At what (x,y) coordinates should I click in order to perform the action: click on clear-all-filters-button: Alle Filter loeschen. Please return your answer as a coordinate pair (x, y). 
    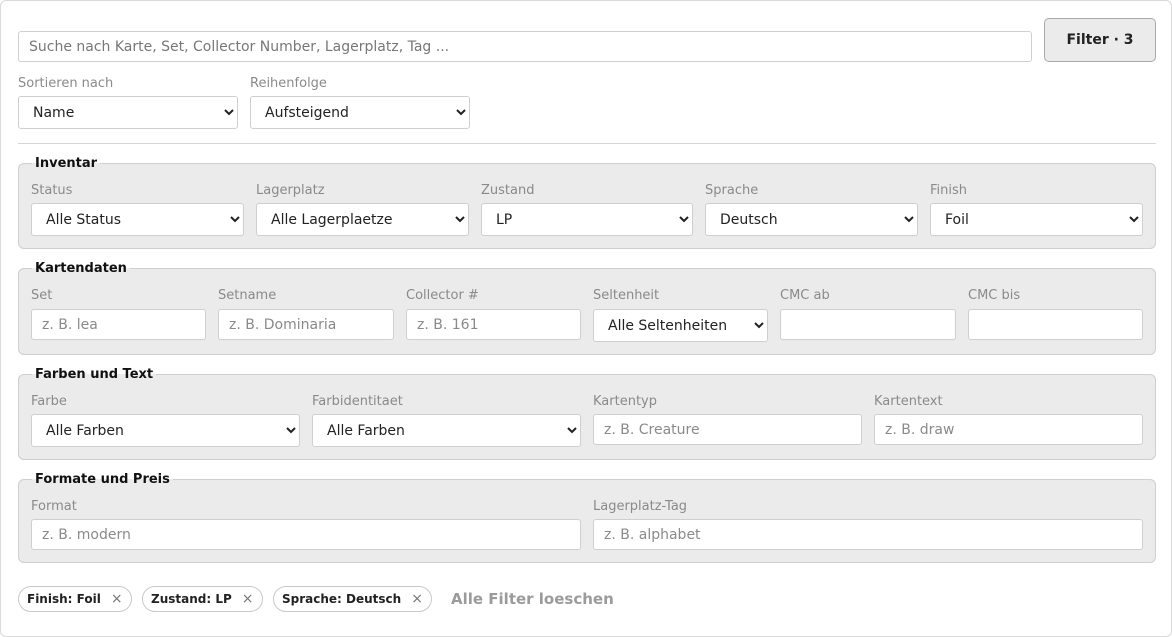
    Looking at the image, I should click on (532, 599).